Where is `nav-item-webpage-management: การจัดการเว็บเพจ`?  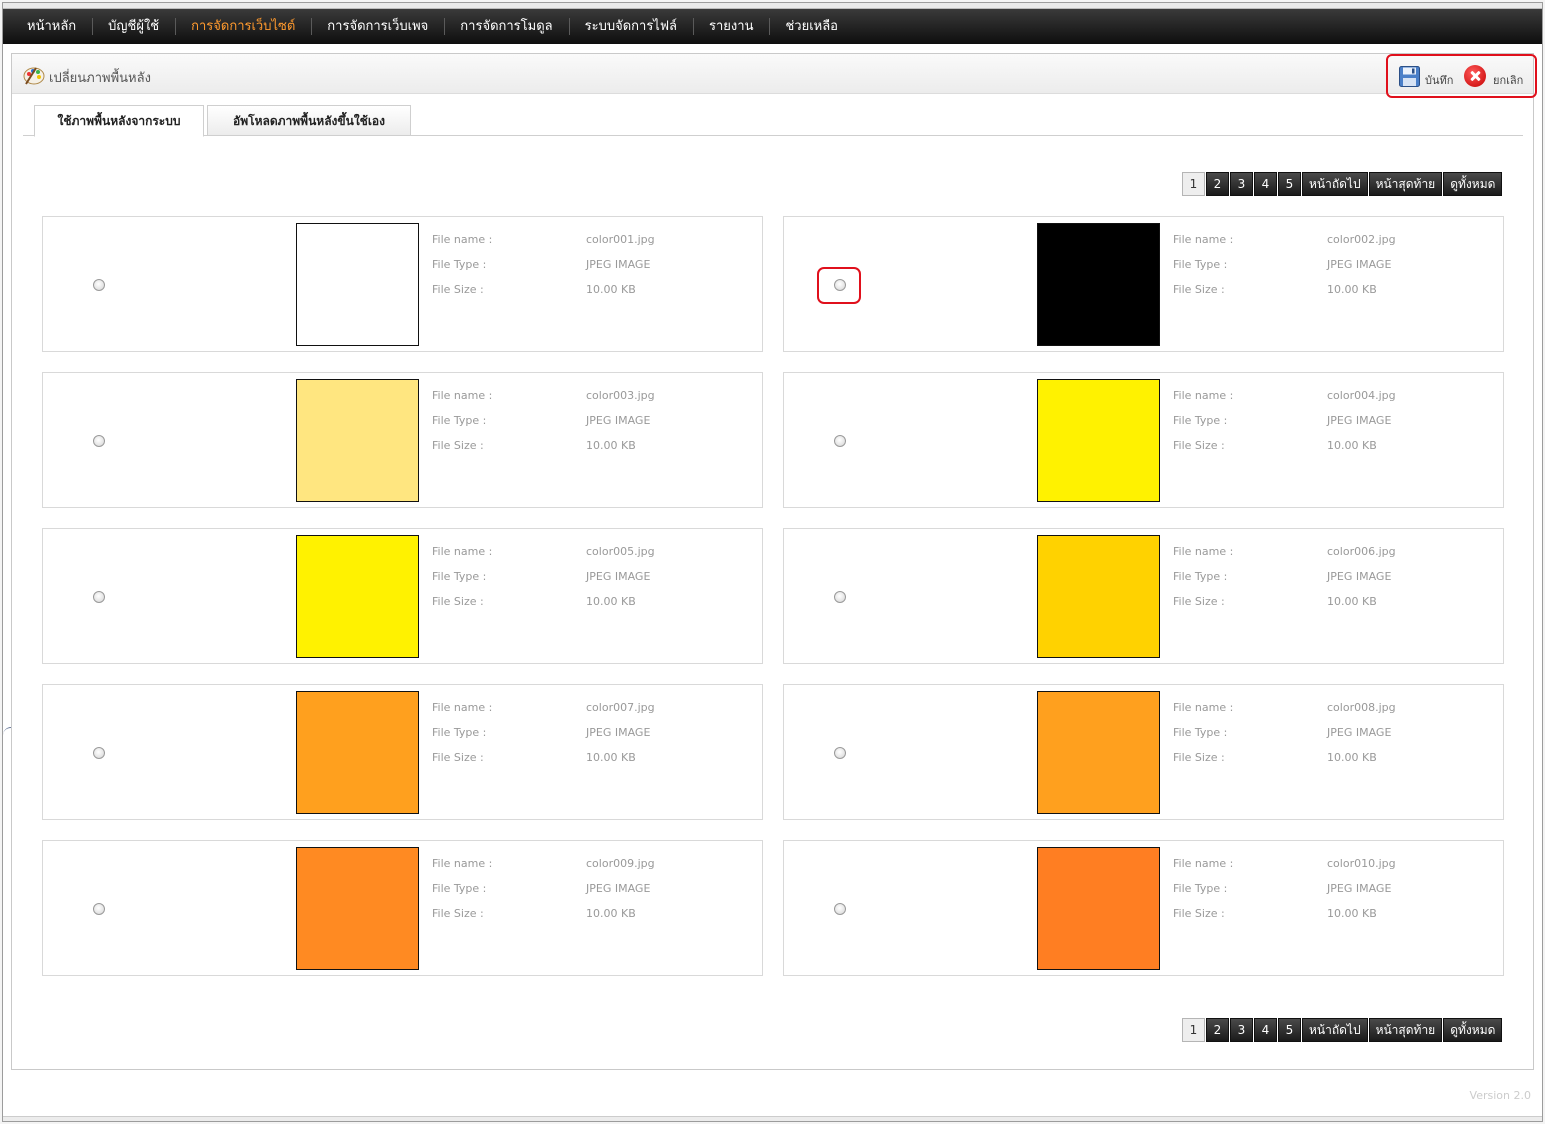
nav-item-webpage-management: การจัดการเว็บเพจ is located at coordinates (377, 26).